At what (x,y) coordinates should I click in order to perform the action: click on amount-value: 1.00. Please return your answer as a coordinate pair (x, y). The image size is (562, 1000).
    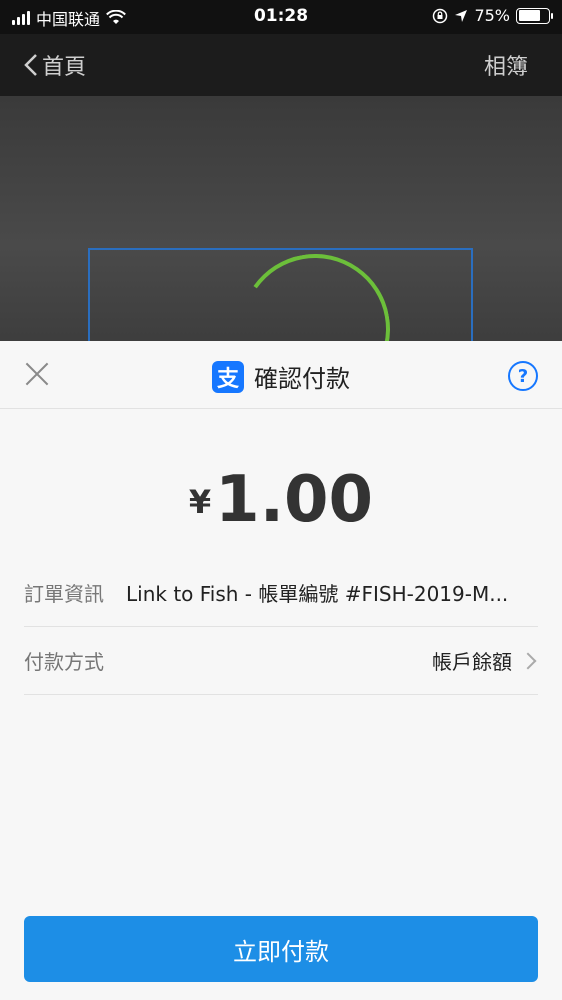
    Looking at the image, I should click on (294, 500).